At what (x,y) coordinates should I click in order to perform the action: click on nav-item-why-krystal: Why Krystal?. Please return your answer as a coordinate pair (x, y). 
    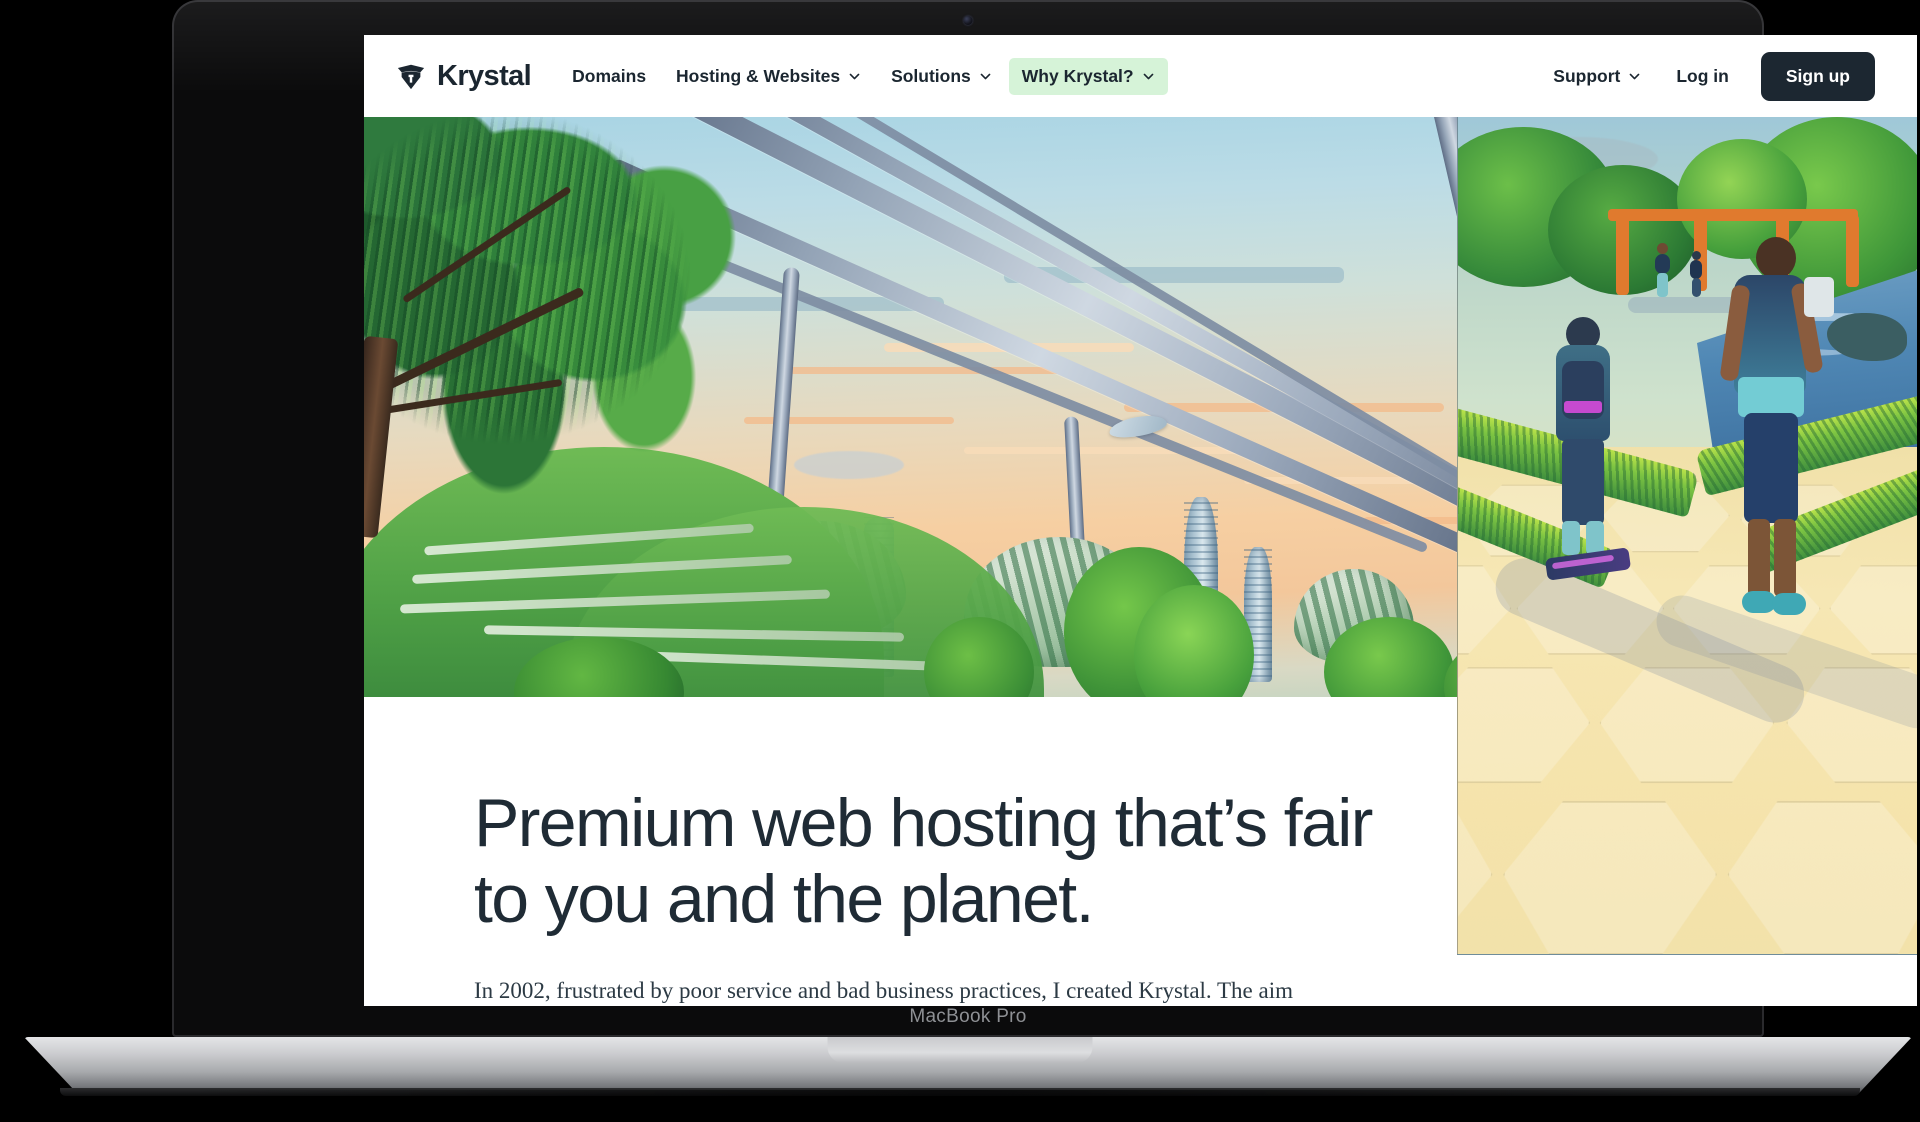
    Looking at the image, I should click on (1088, 76).